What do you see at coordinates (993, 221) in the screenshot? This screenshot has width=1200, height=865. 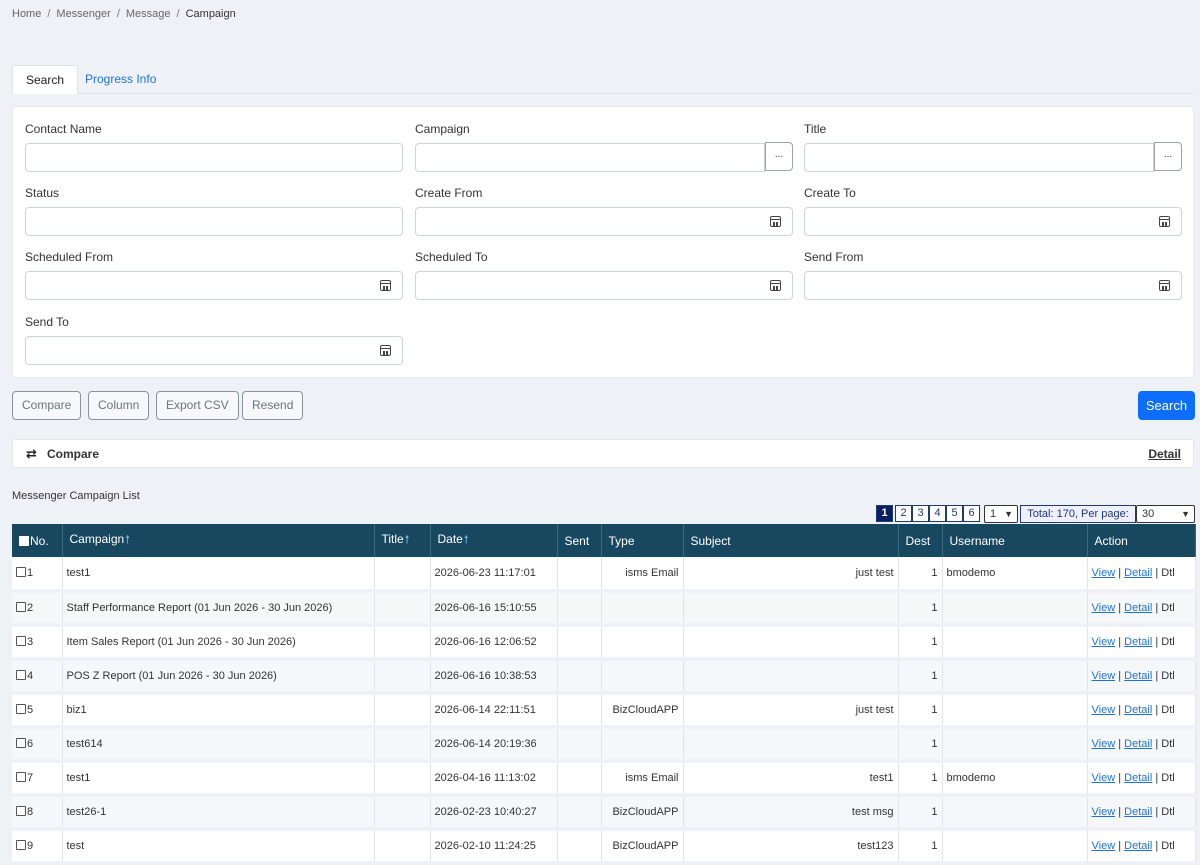 I see `create-to-input` at bounding box center [993, 221].